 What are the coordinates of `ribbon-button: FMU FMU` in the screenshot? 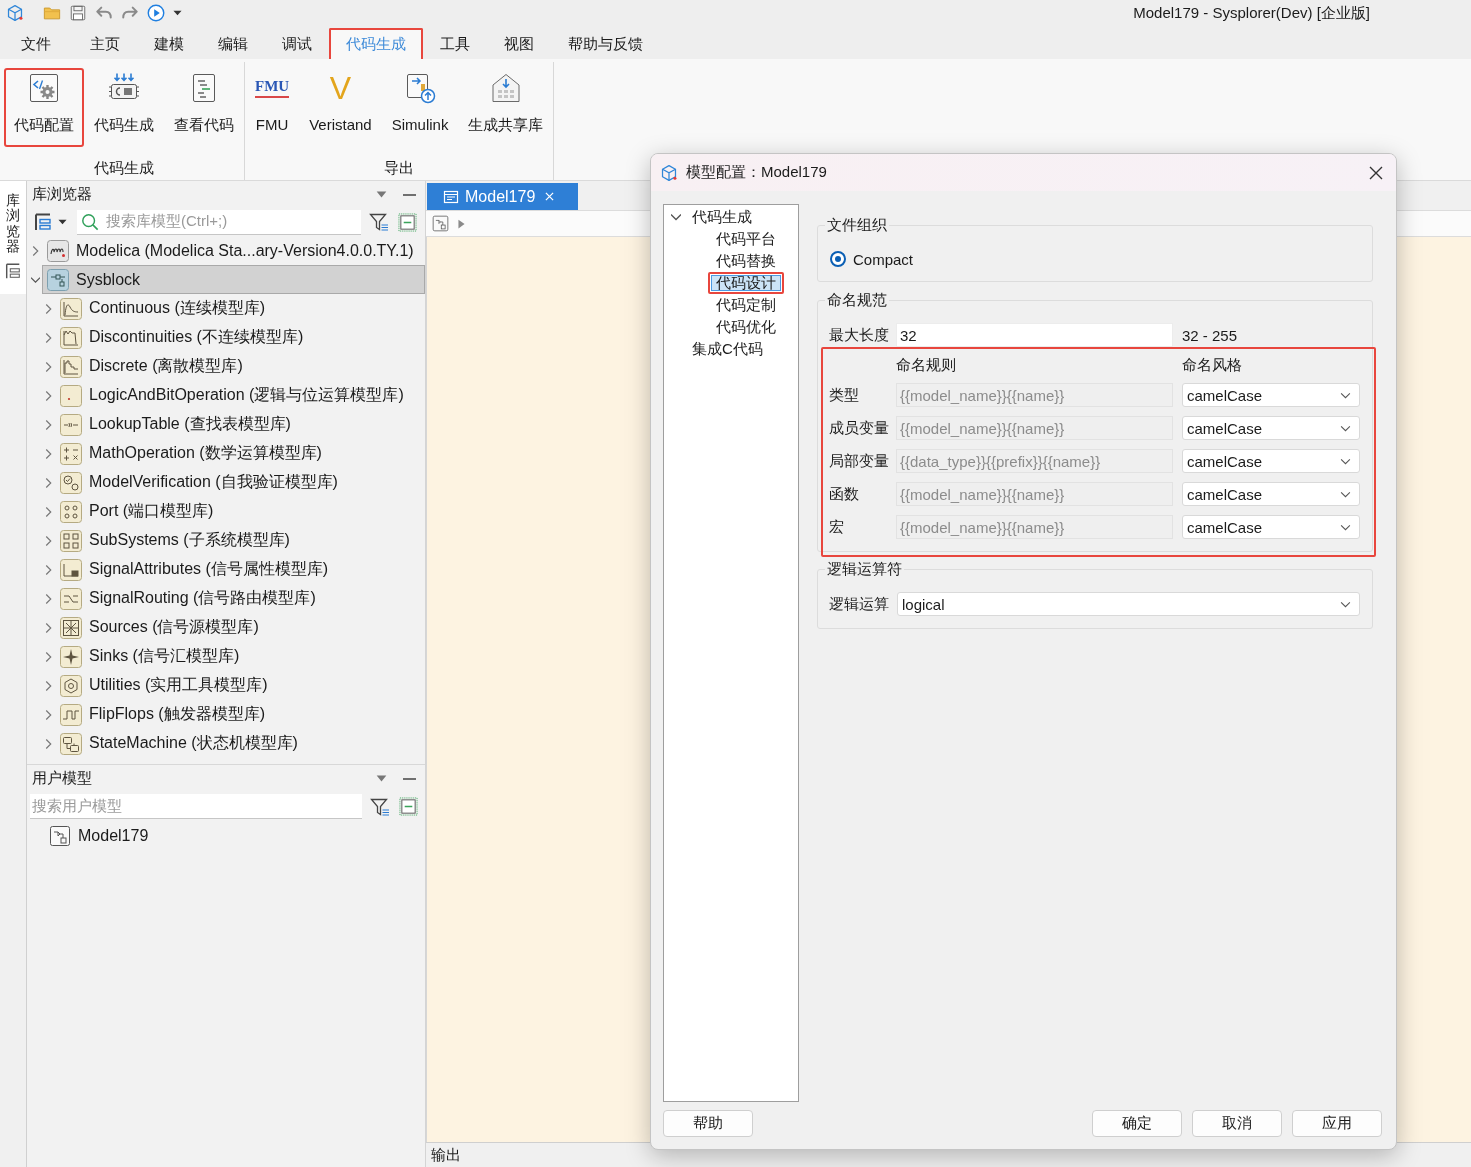 It's located at (272, 107).